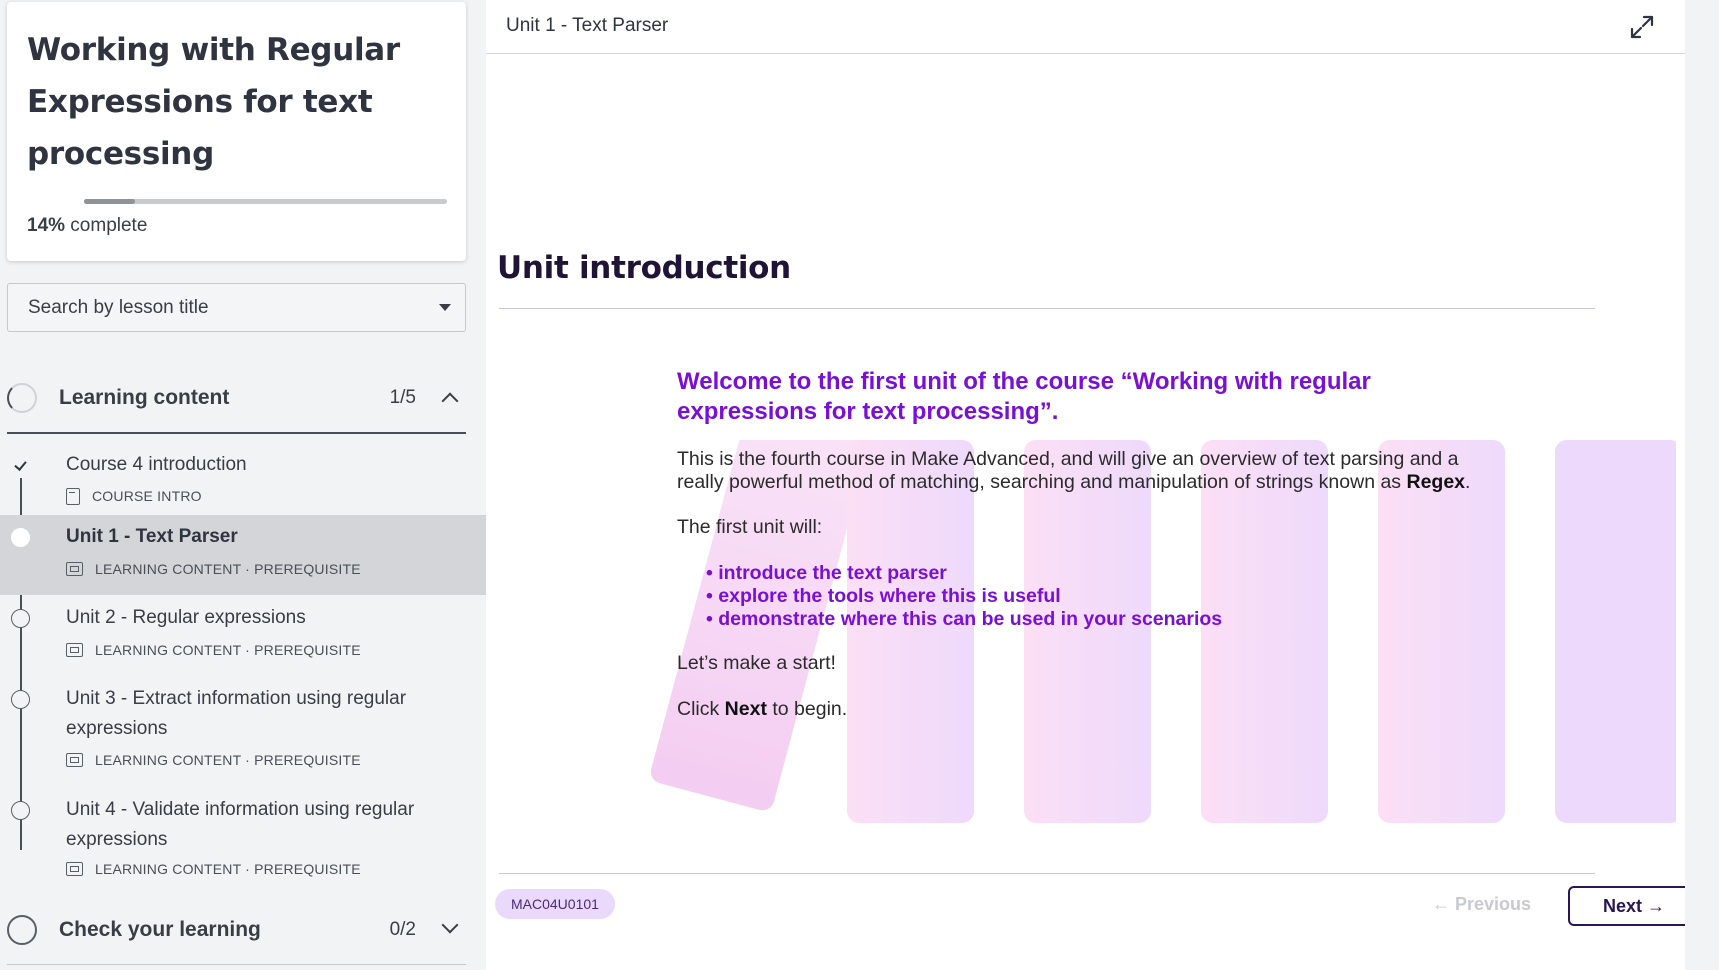 The width and height of the screenshot is (1719, 970). Describe the element at coordinates (1702, 485) in the screenshot. I see `page-scrollbar` at that location.